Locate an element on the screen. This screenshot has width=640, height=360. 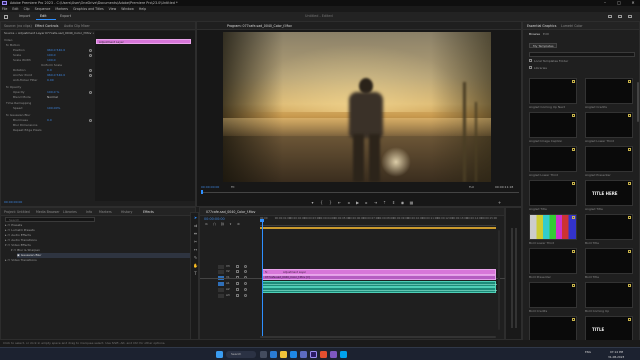
local-templates-checkbox: Local Templates Folder is located at coordinates (548, 61).